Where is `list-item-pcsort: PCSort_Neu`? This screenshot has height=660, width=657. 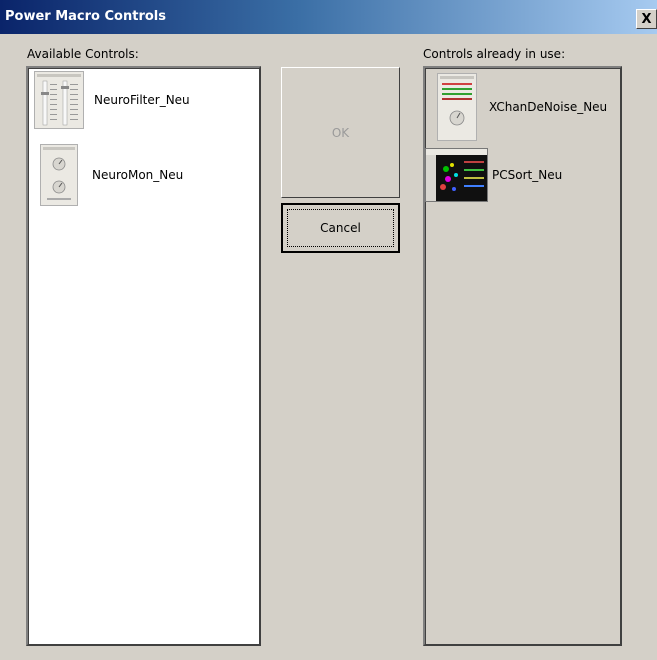 list-item-pcsort: PCSort_Neu is located at coordinates (493, 175).